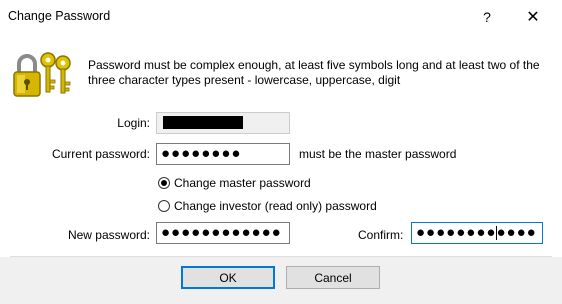  What do you see at coordinates (203, 122) in the screenshot?
I see `login-value-redacted` at bounding box center [203, 122].